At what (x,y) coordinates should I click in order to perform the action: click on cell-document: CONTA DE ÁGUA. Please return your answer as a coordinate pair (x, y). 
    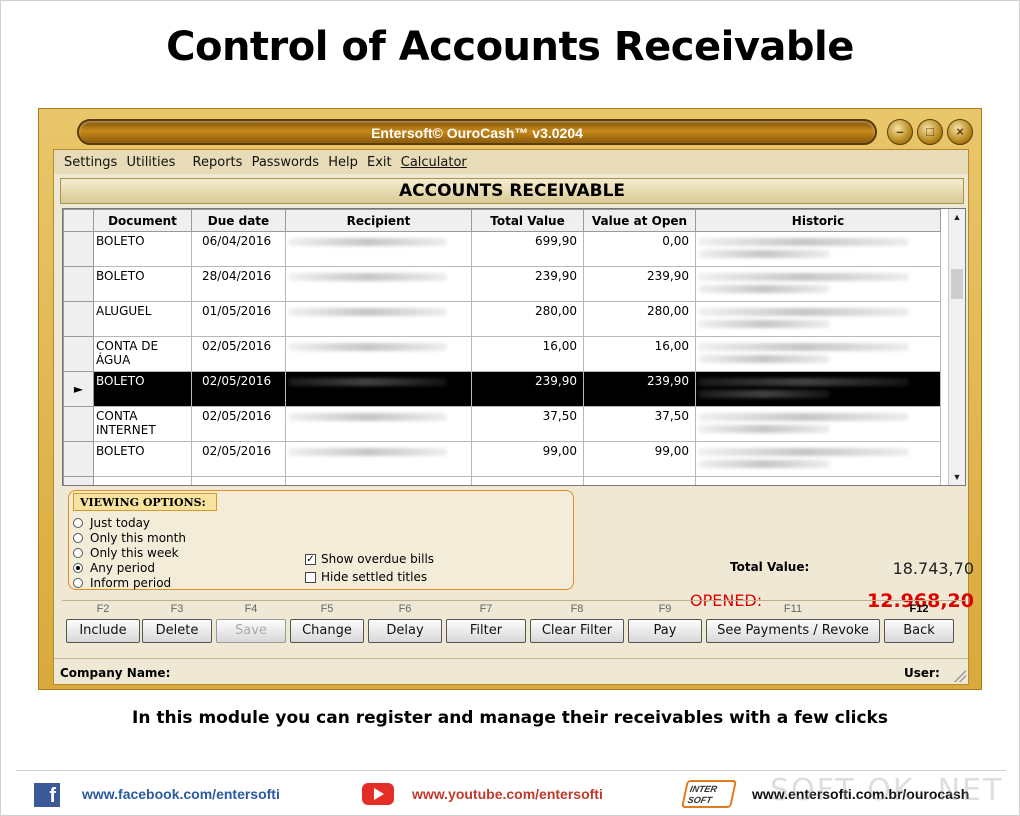
    Looking at the image, I should click on (142, 354).